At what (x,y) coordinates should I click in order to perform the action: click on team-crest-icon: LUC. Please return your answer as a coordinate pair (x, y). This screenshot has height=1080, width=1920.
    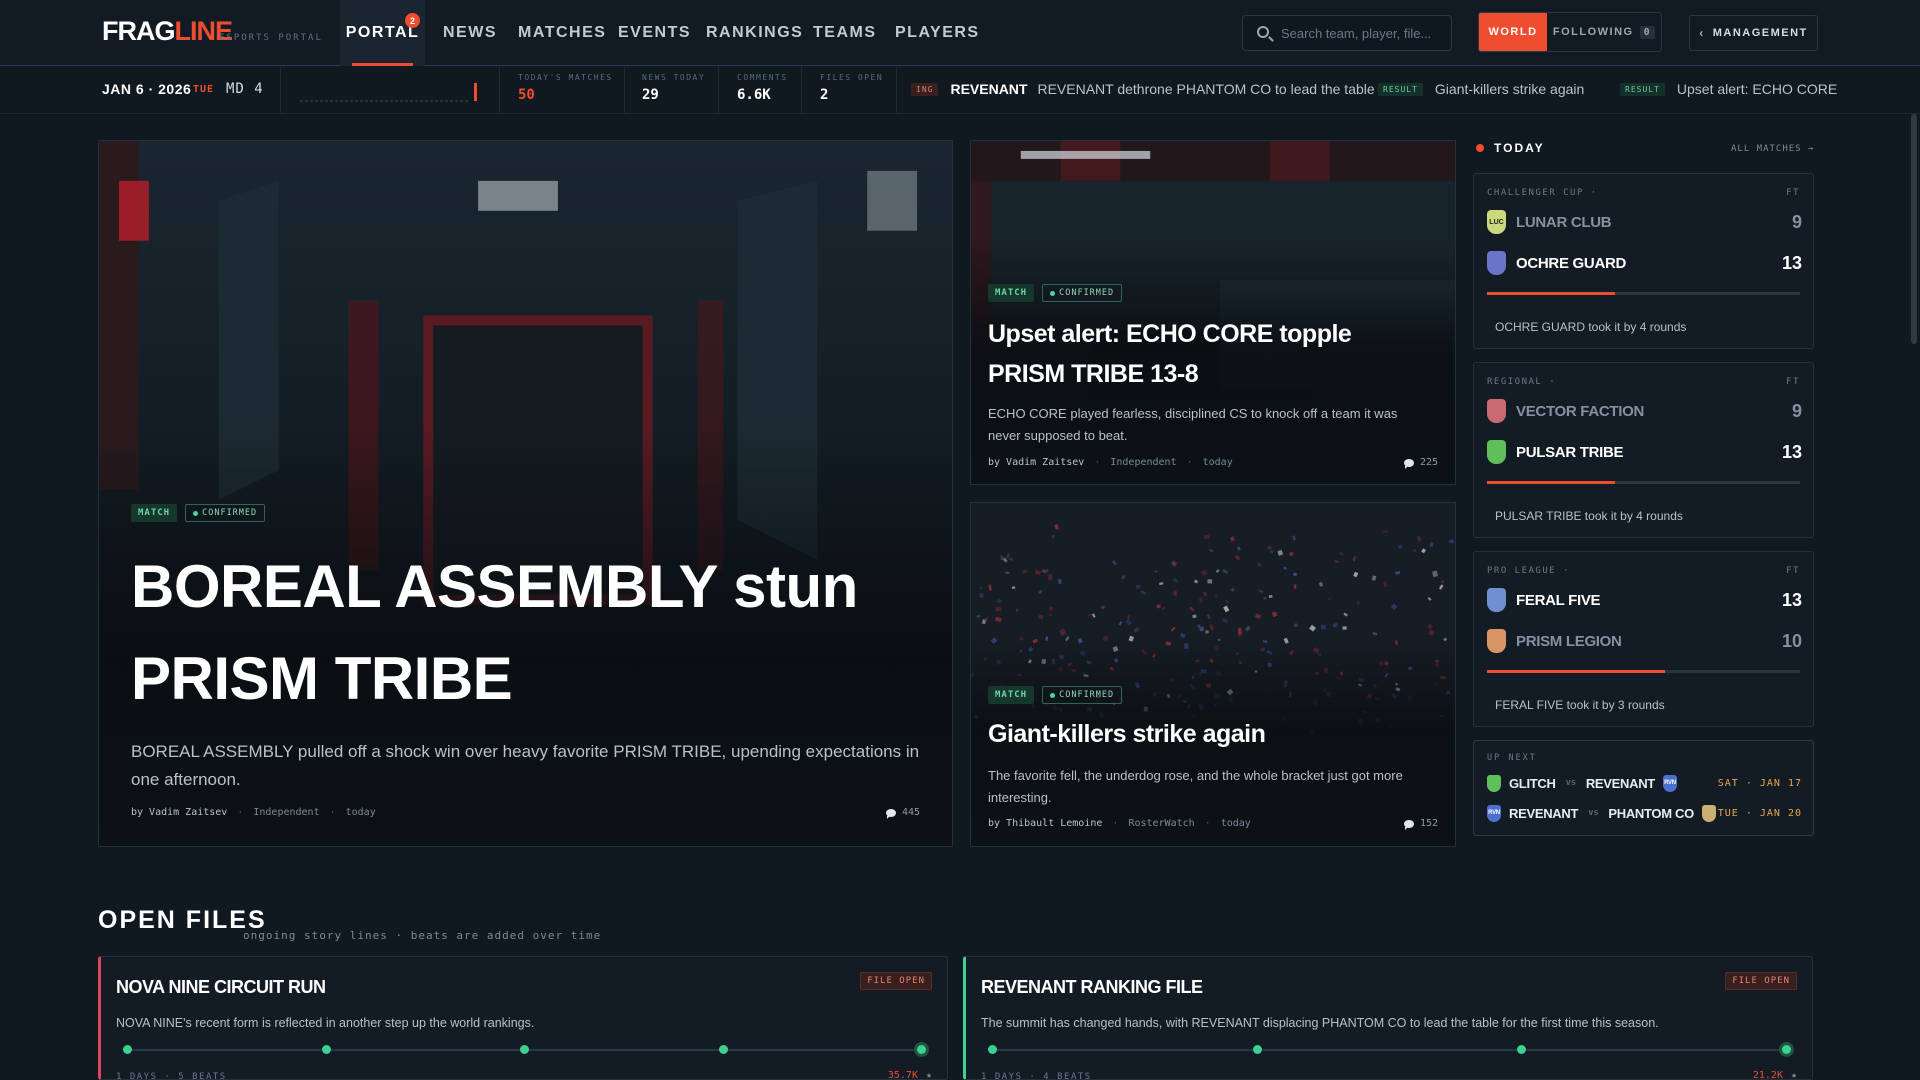
    Looking at the image, I should click on (1496, 222).